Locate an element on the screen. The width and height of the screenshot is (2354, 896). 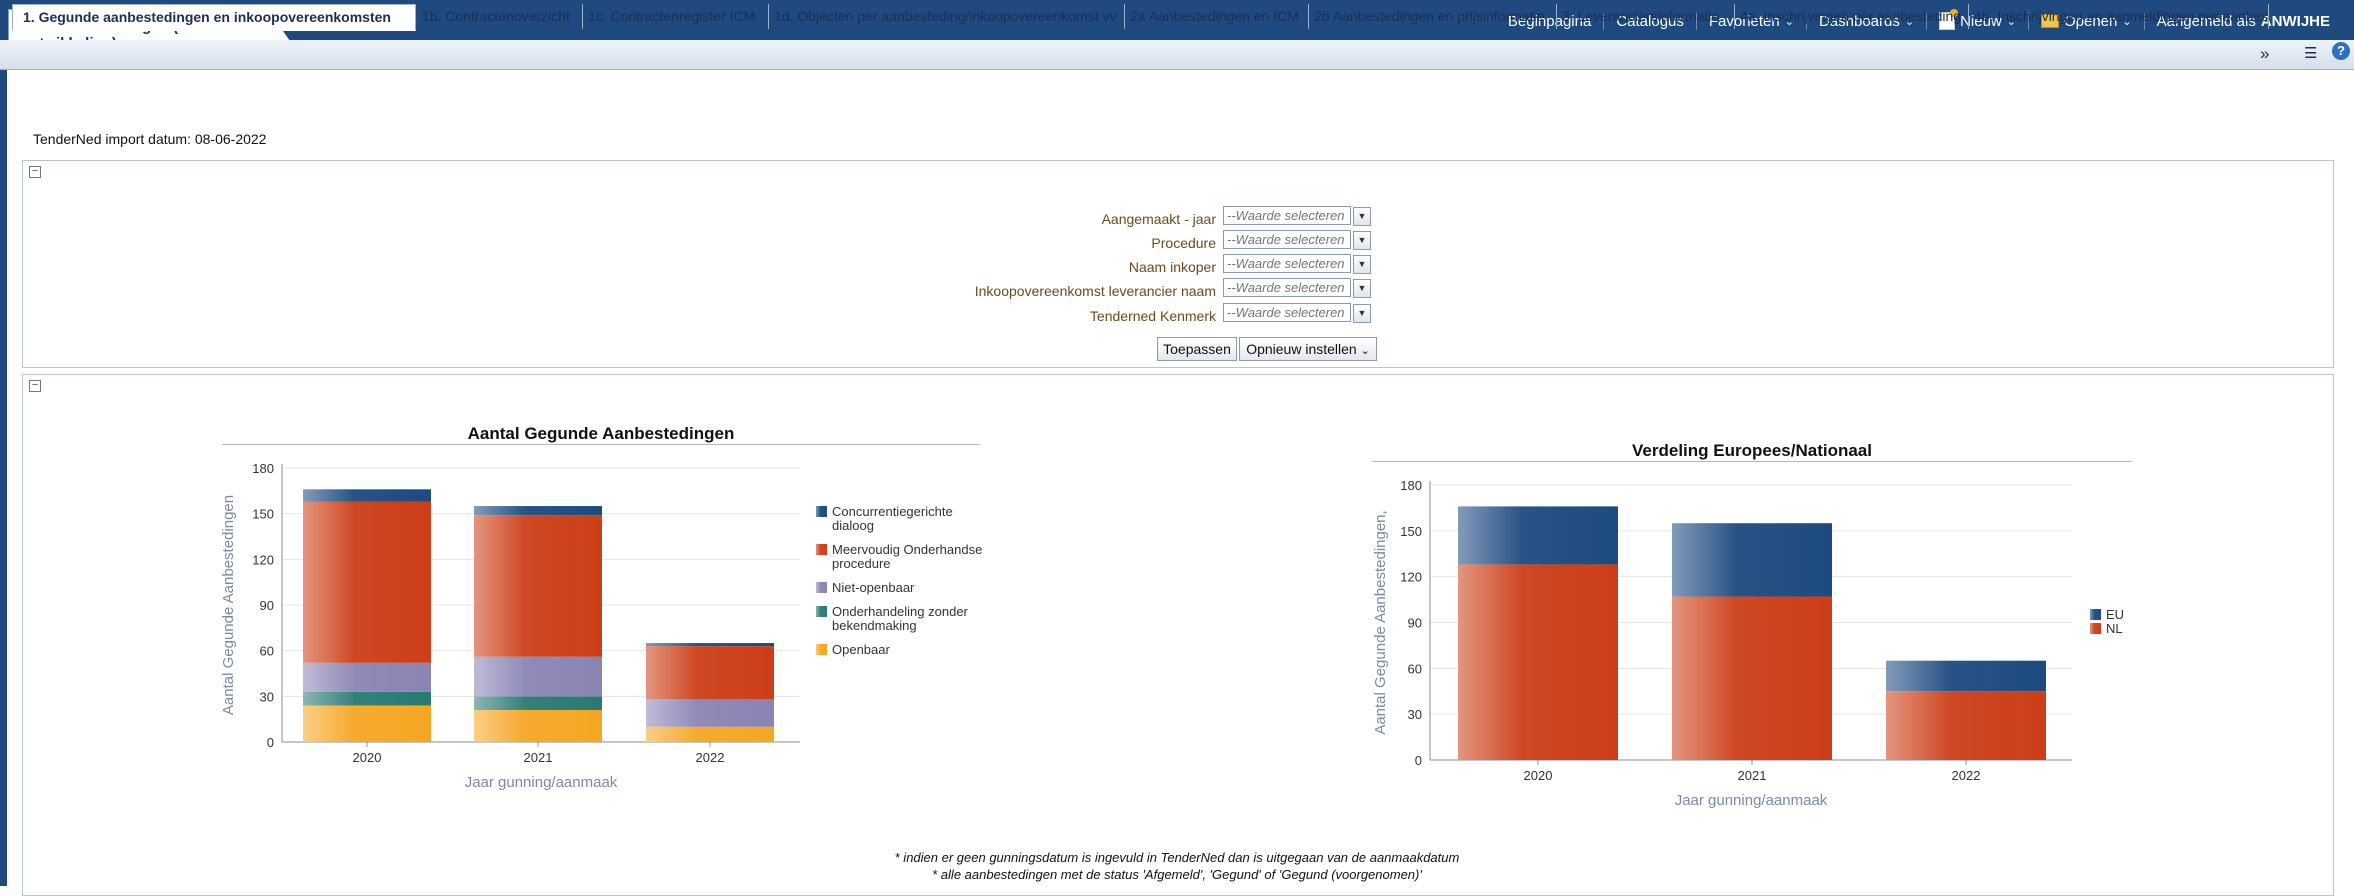
chart2-y-axis-title: Aantal Gegunde Aanbestedingen, is located at coordinates (1380, 622).